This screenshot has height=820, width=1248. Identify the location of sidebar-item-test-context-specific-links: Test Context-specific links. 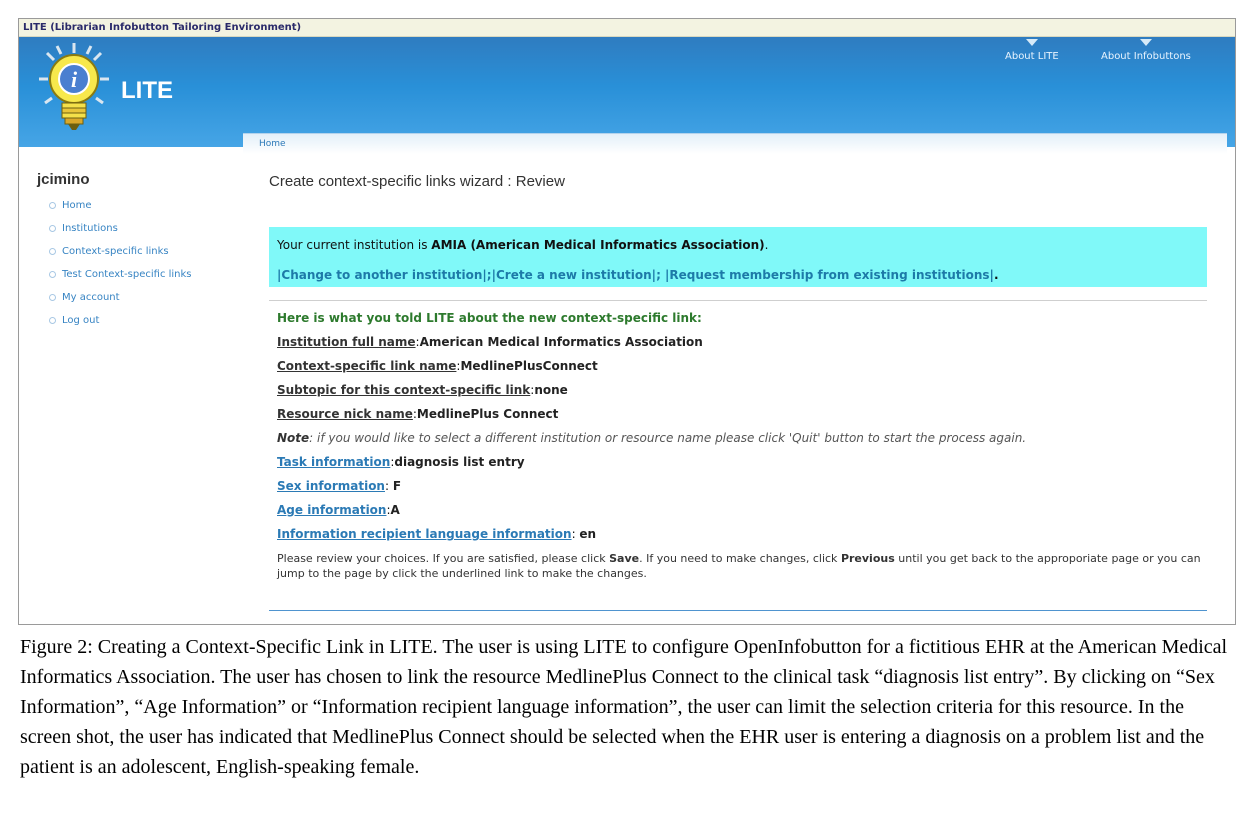
(143, 274).